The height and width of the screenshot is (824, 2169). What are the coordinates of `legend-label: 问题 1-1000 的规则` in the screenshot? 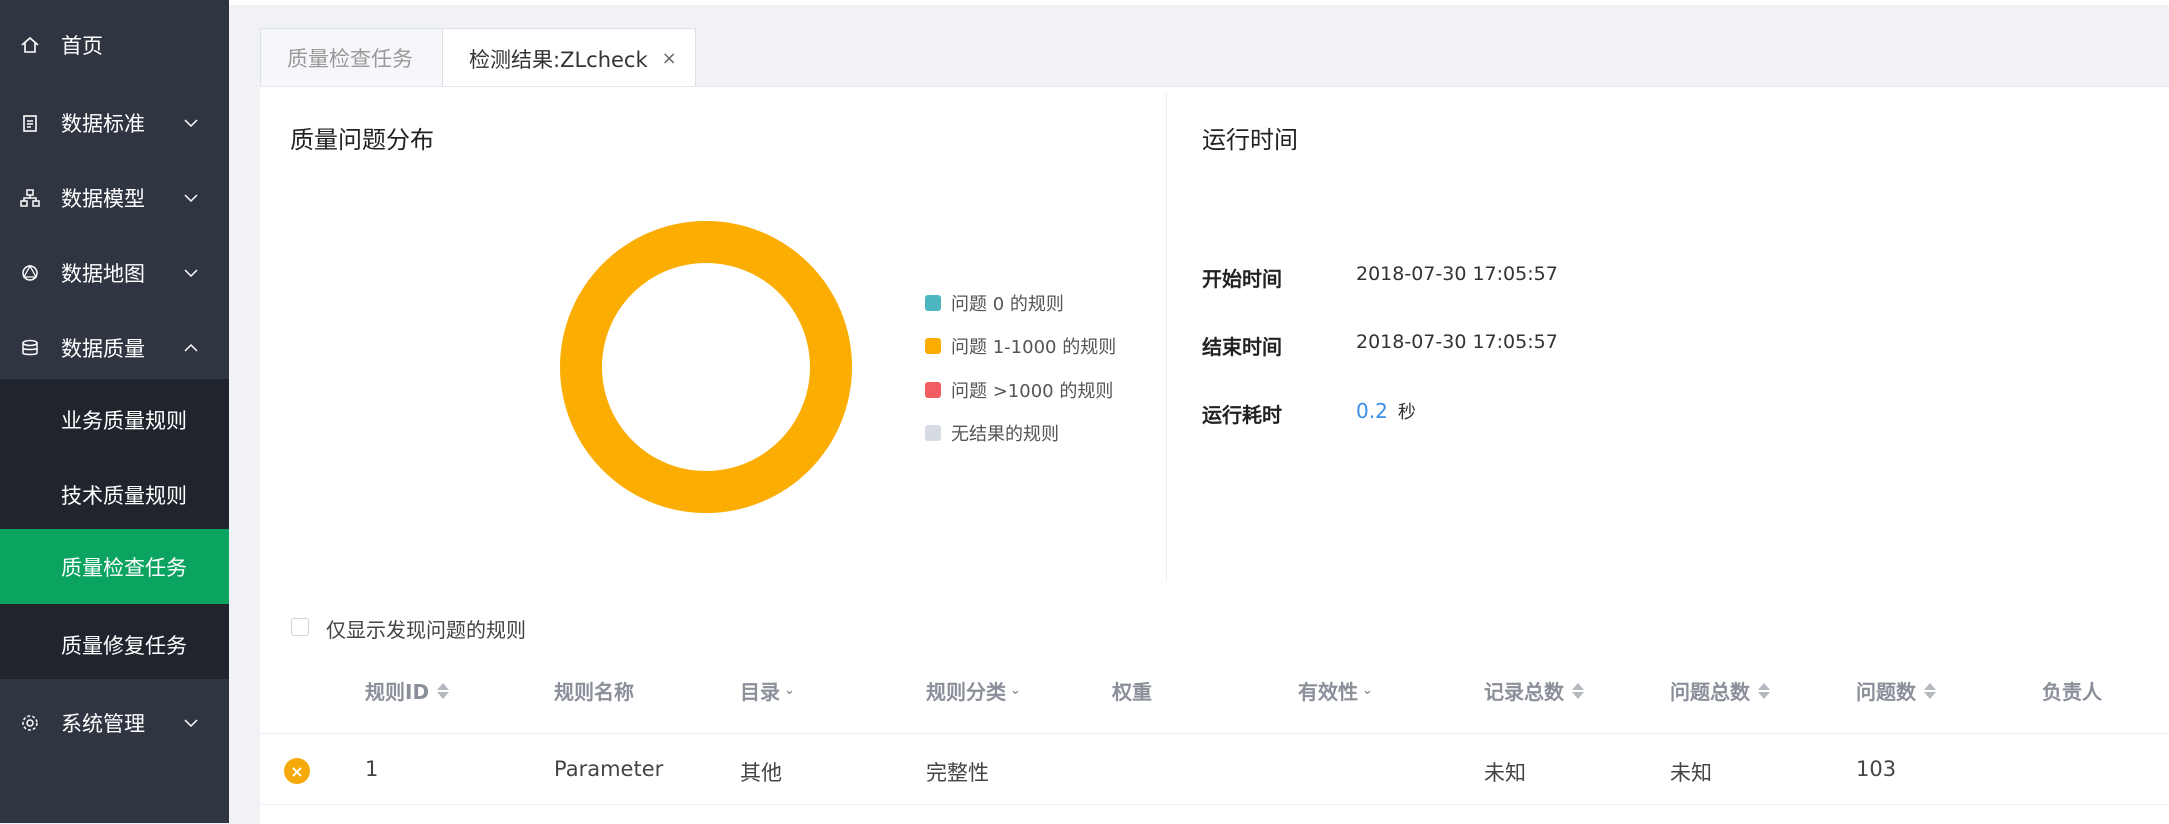 It's located at (1034, 347).